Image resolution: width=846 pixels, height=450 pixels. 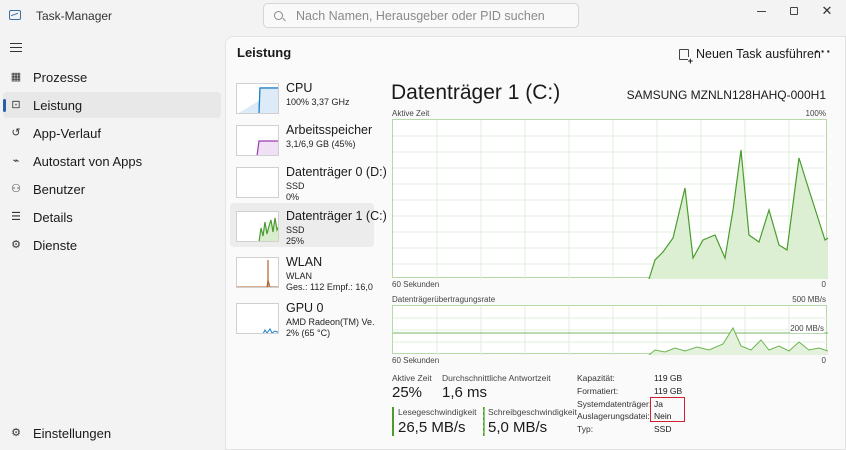 What do you see at coordinates (59, 189) in the screenshot?
I see `sidebar-item-label: Benutzer` at bounding box center [59, 189].